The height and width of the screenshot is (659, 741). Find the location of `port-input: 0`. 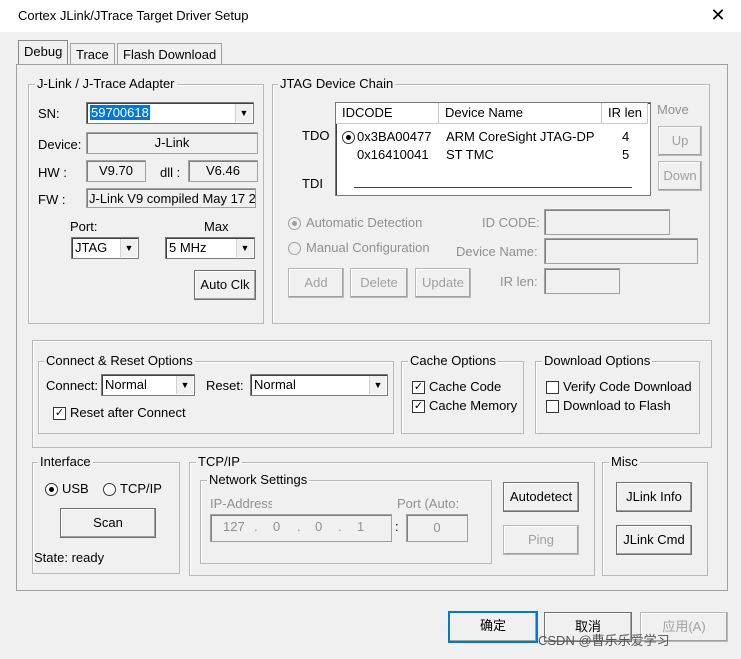

port-input: 0 is located at coordinates (437, 528).